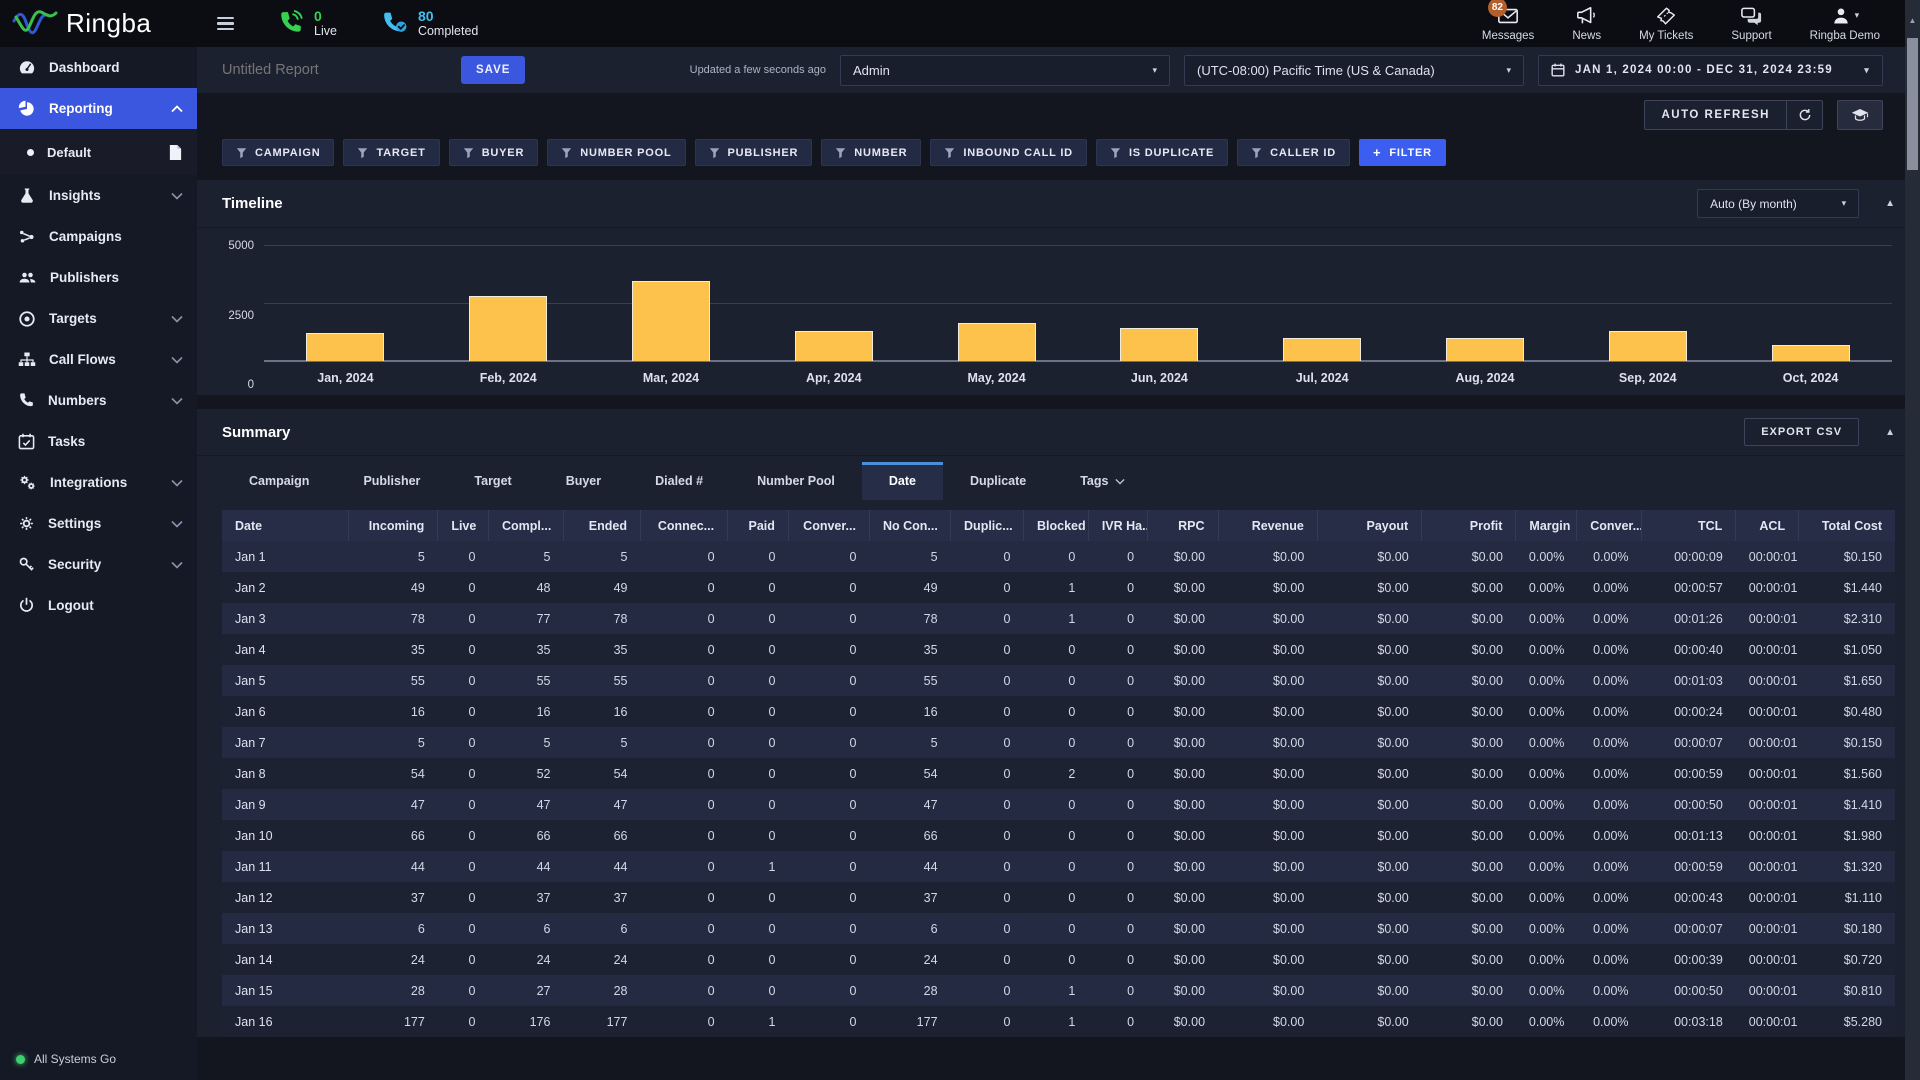 The image size is (1920, 1080). What do you see at coordinates (98, 441) in the screenshot?
I see `sidebar-item-tasks: Tasks` at bounding box center [98, 441].